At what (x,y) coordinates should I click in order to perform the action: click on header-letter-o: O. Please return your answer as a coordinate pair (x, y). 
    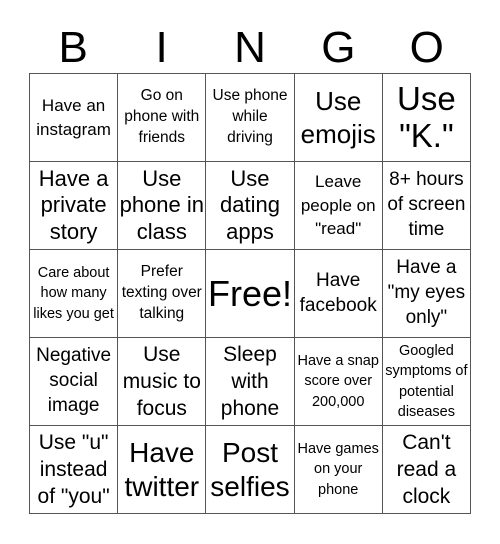
    Looking at the image, I should click on (426, 47).